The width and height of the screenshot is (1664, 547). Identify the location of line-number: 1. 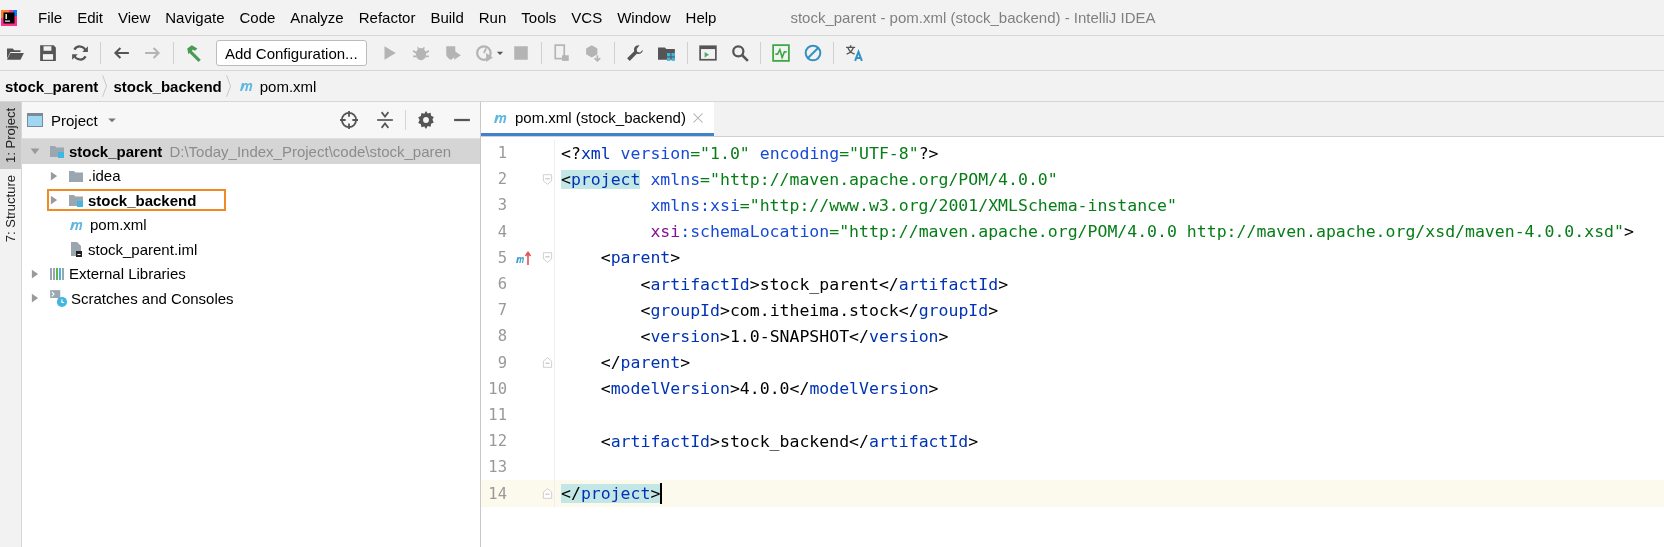
(501, 153).